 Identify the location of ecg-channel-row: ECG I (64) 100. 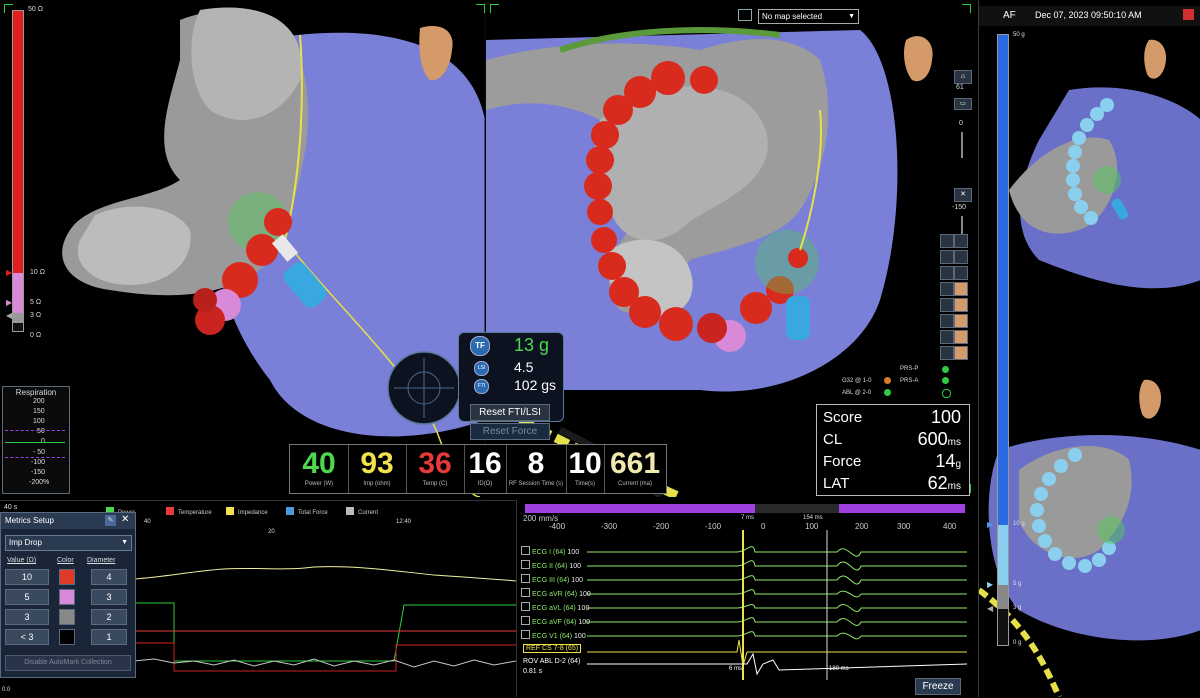
(550, 551).